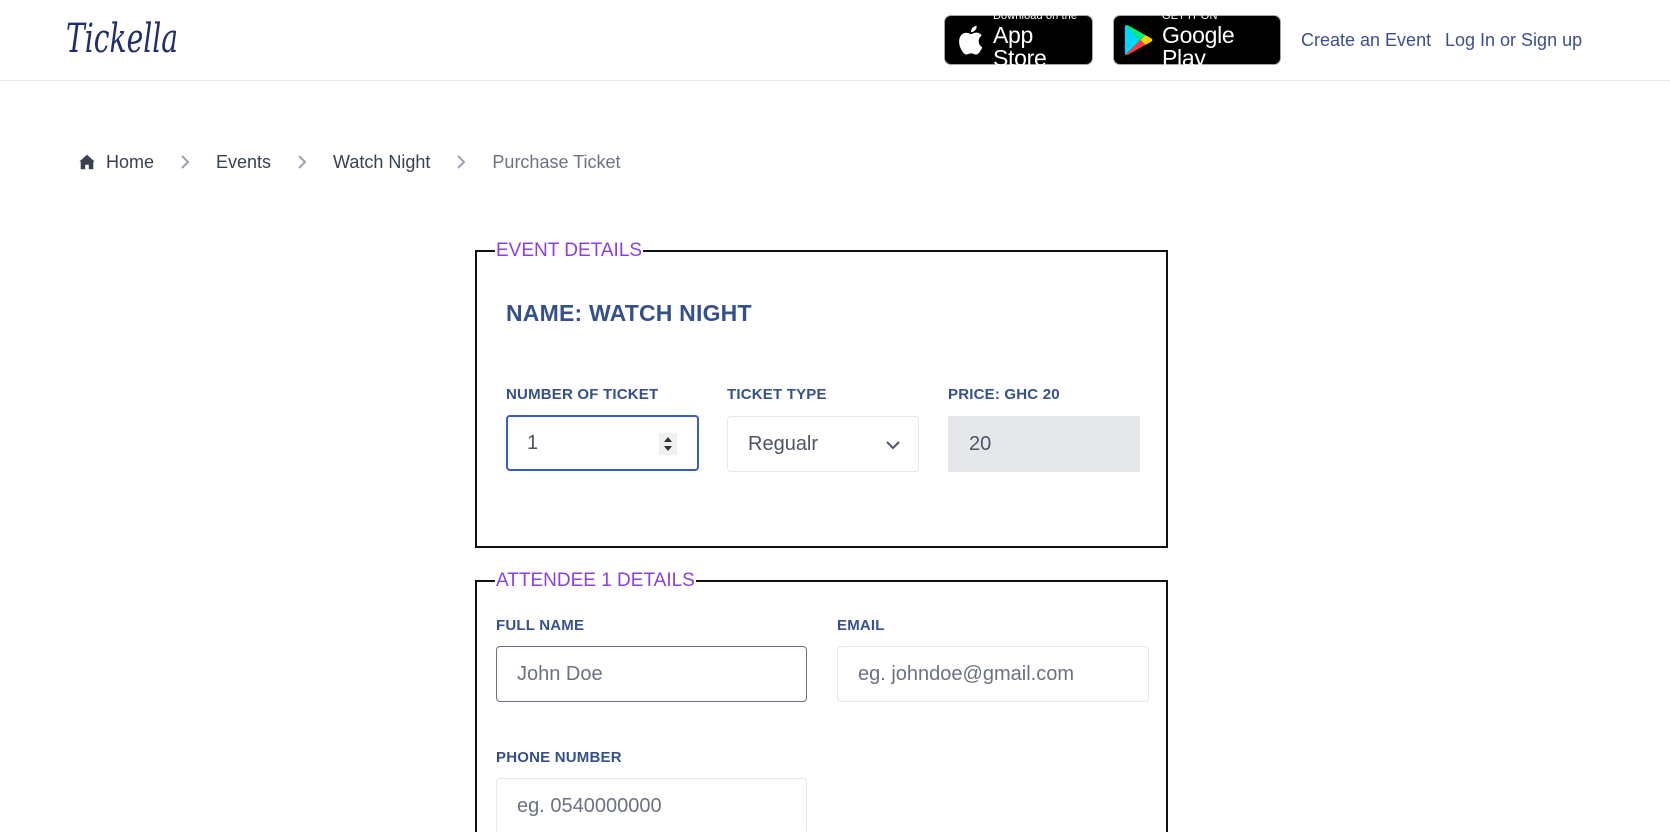 The image size is (1670, 832). I want to click on app-store-button: Download on the App Store, so click(1018, 39).